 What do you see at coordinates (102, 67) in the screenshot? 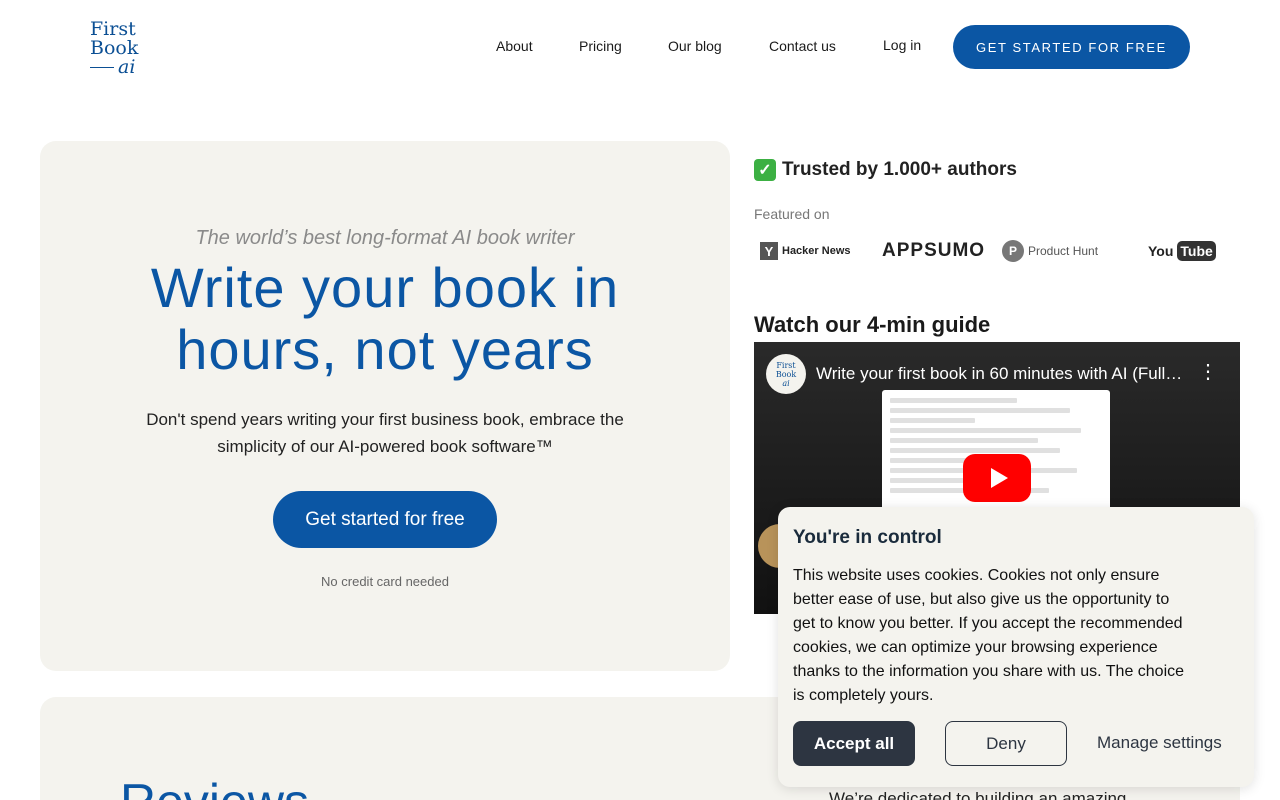
I see `logo-dash` at bounding box center [102, 67].